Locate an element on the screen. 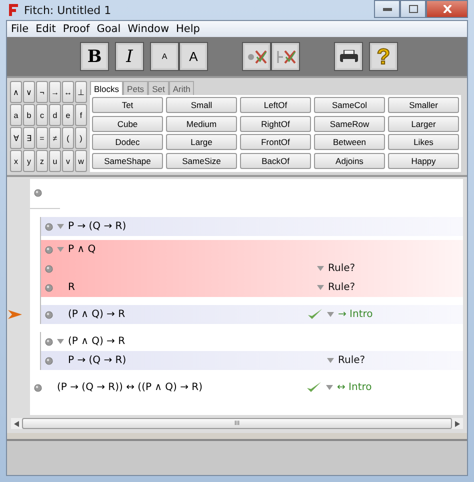 The height and width of the screenshot is (482, 474). proof-line: (P → (Q → R)) ↔ ((P ∧ Q) → R) ↔ Intro is located at coordinates (246, 387).